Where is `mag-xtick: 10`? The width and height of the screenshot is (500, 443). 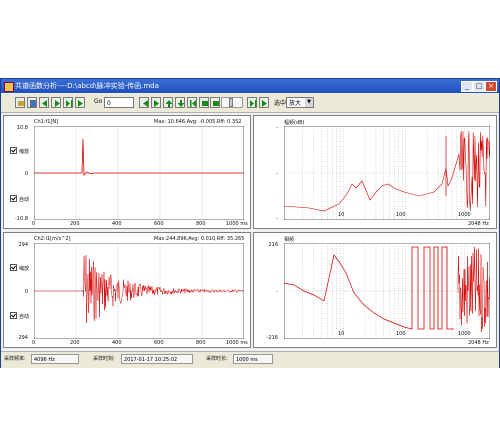 mag-xtick: 10 is located at coordinates (341, 215).